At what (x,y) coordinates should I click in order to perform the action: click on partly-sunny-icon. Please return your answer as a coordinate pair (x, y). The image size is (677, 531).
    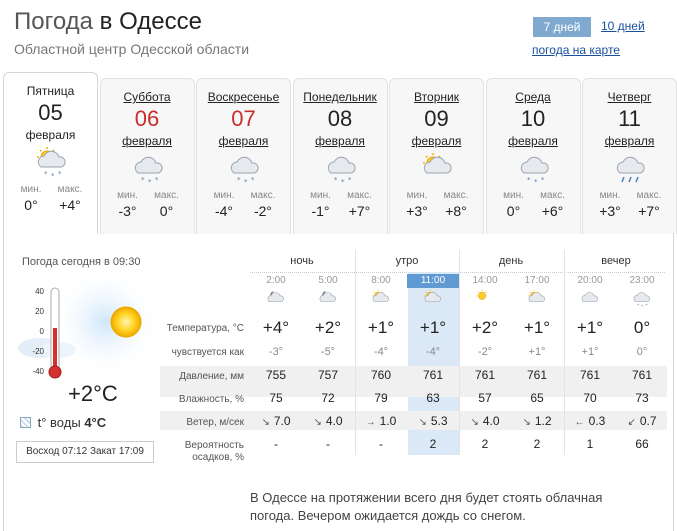
    Looking at the image, I should click on (438, 170).